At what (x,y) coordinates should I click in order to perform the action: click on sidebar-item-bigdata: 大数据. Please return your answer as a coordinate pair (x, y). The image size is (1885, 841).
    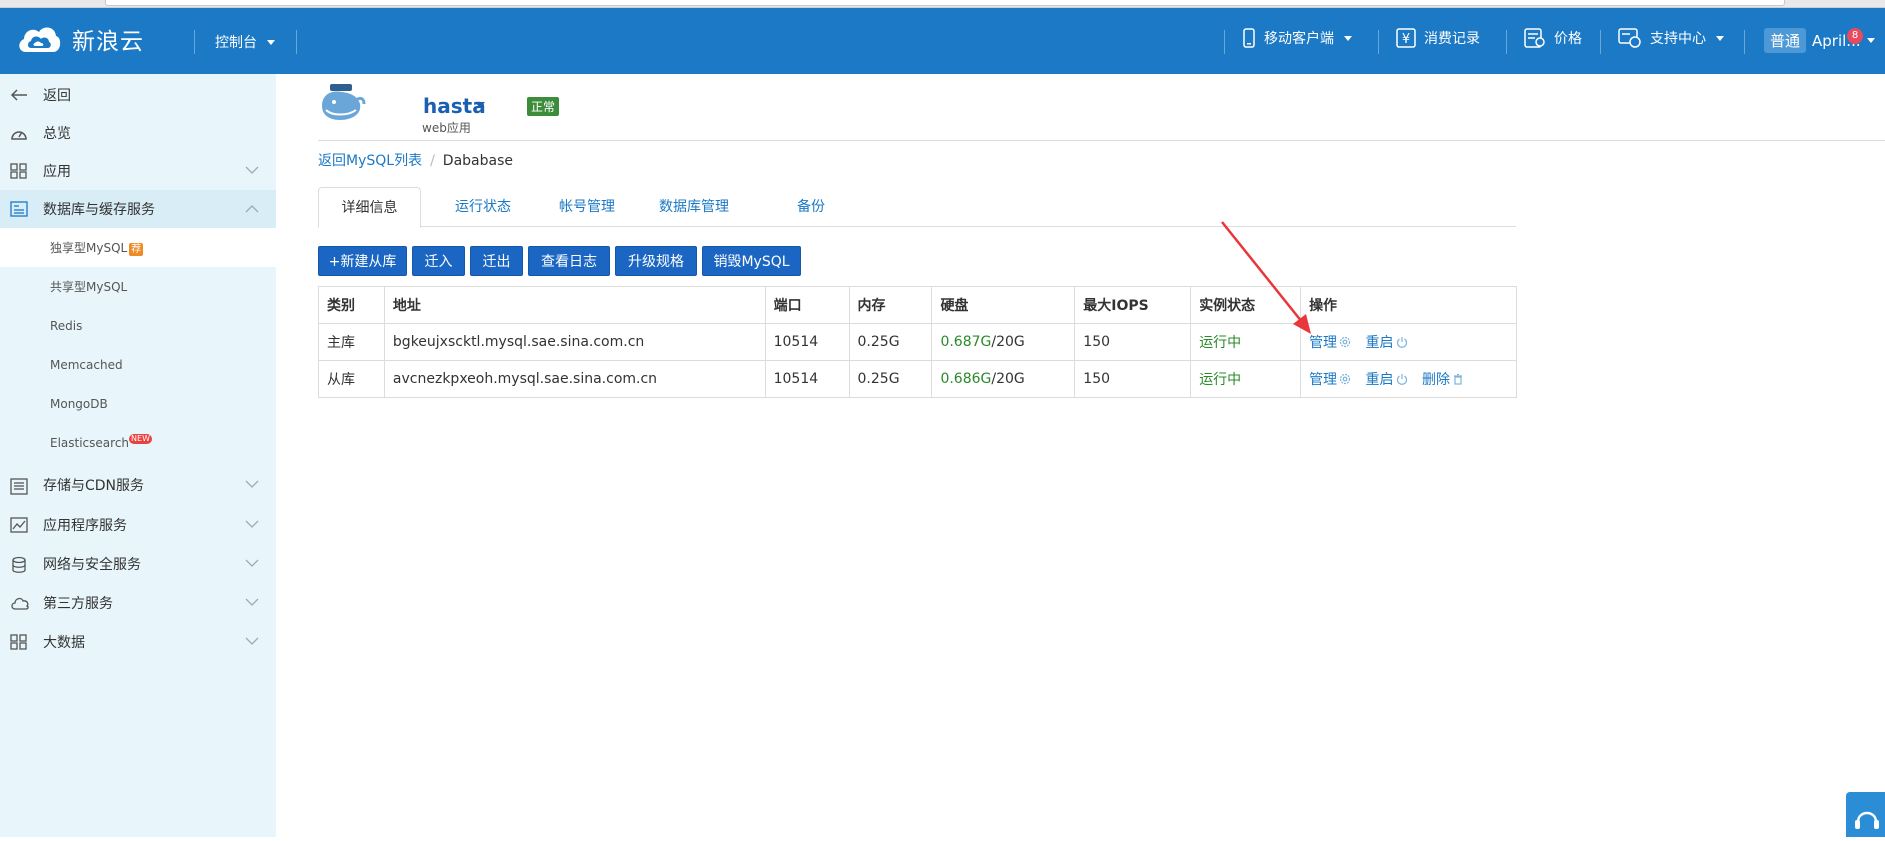
    Looking at the image, I should click on (138, 642).